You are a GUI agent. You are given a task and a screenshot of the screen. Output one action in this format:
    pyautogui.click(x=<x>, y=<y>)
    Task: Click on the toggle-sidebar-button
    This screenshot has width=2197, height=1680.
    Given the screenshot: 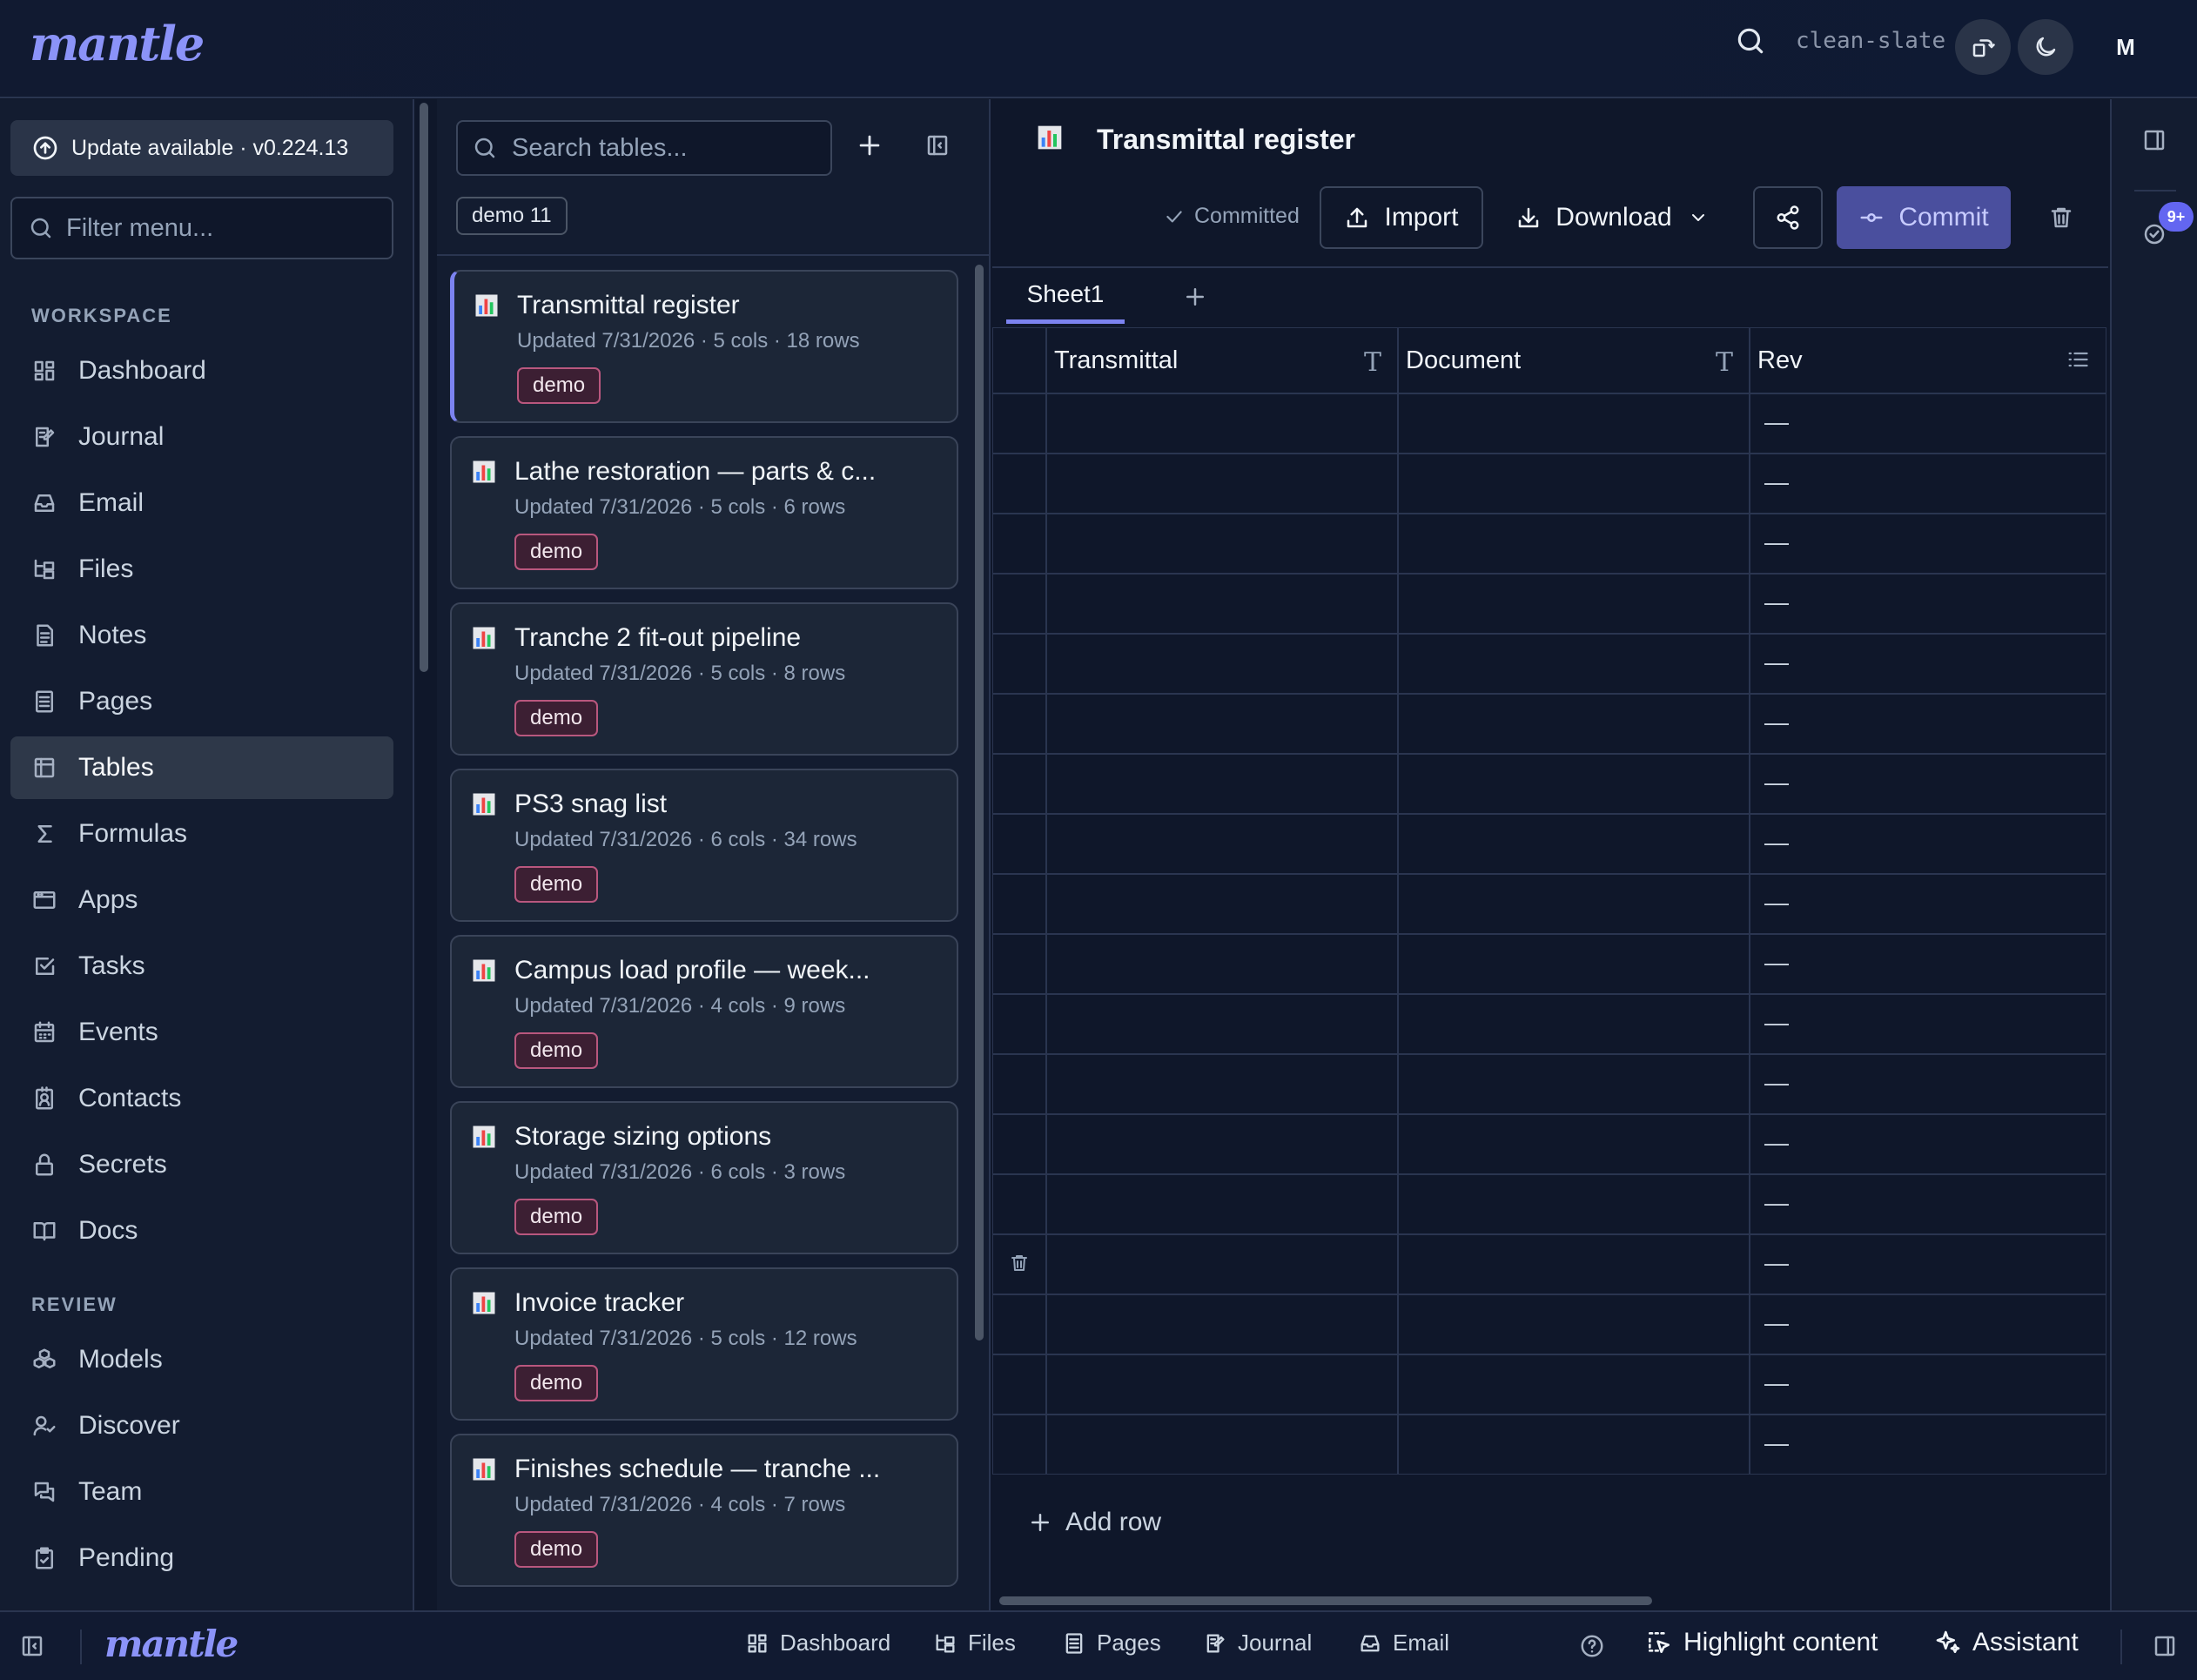 What is the action you would take?
    pyautogui.click(x=32, y=1646)
    